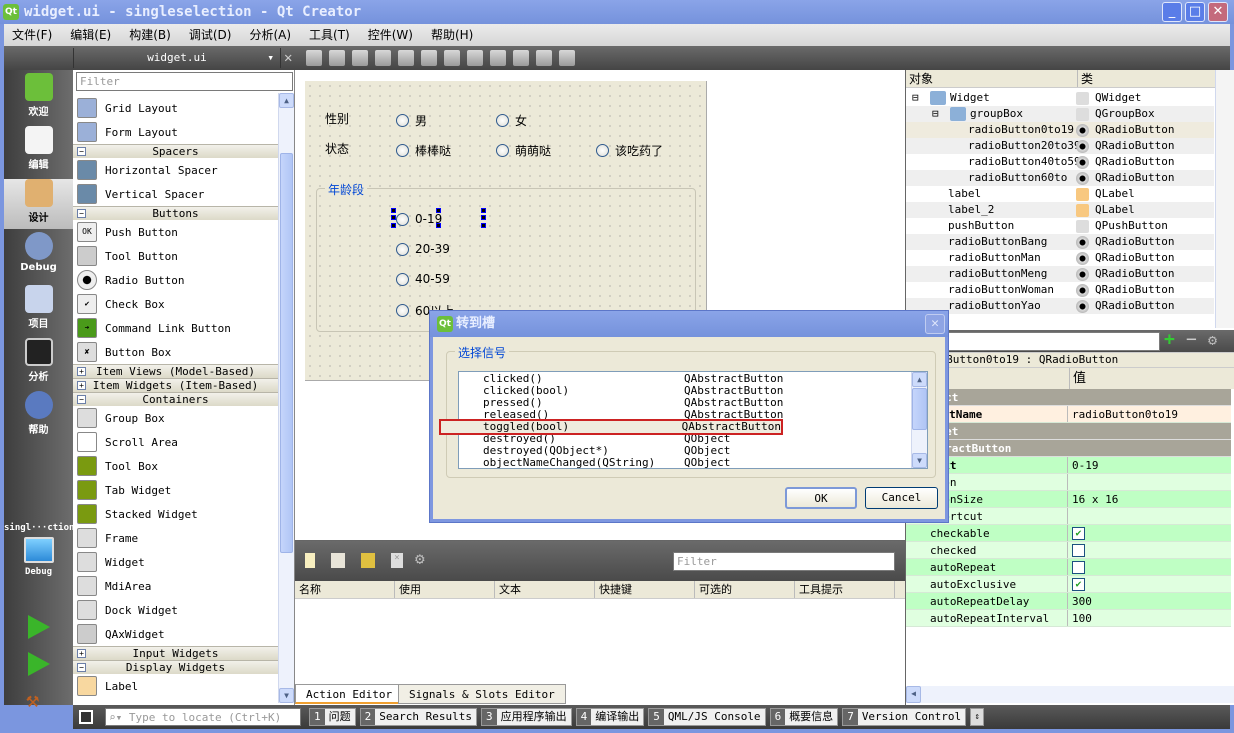  Describe the element at coordinates (919, 460) in the screenshot. I see `scroll-down-button: ▼` at that location.